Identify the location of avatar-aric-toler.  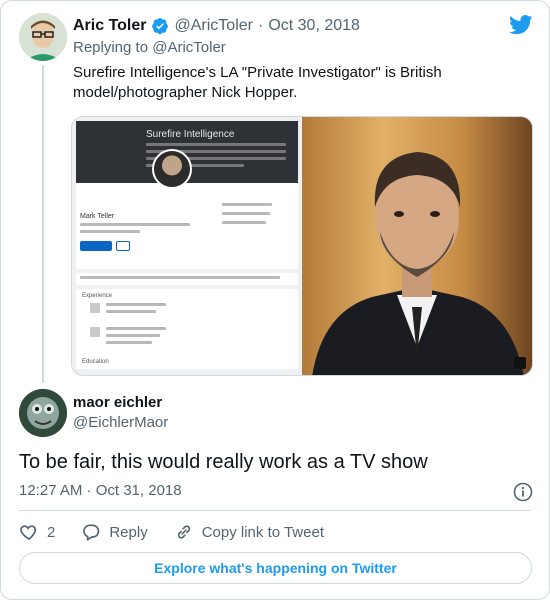
(43, 37).